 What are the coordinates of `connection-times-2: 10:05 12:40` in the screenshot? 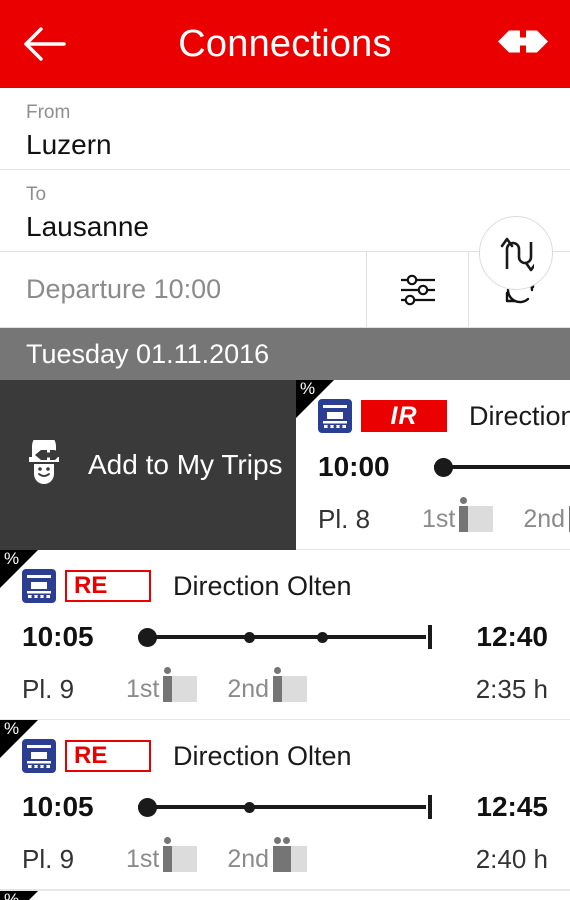 It's located at (285, 637).